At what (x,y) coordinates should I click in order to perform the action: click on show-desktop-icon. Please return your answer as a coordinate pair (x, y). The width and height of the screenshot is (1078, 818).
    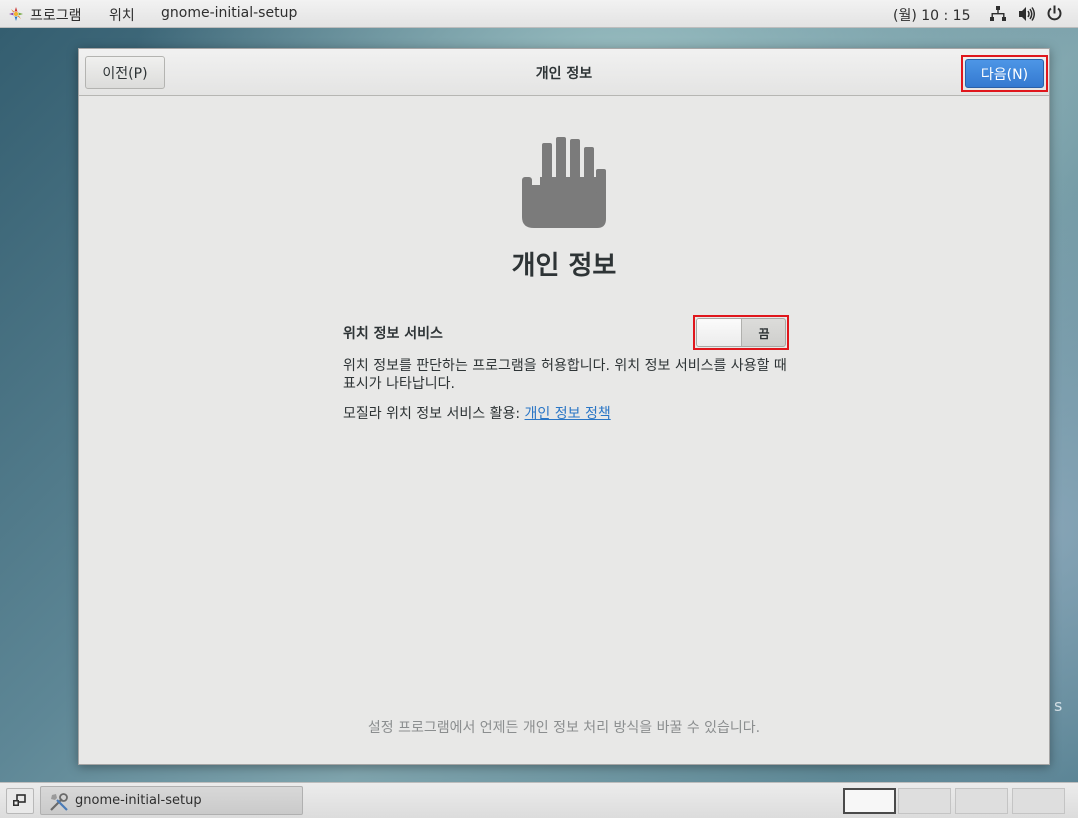
    Looking at the image, I should click on (19, 800).